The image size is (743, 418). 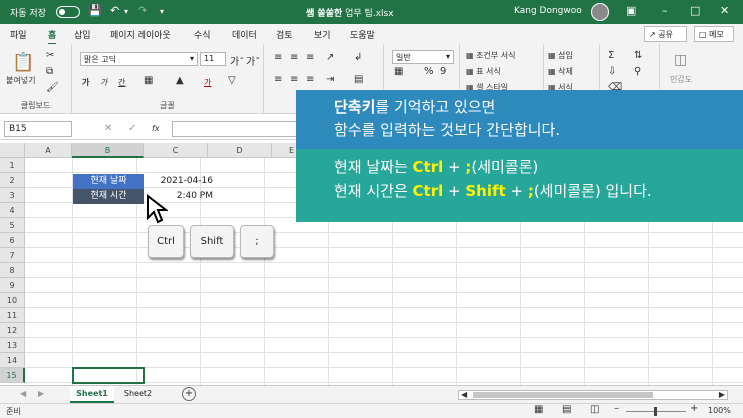 What do you see at coordinates (284, 34) in the screenshot?
I see `menu-review: 검토` at bounding box center [284, 34].